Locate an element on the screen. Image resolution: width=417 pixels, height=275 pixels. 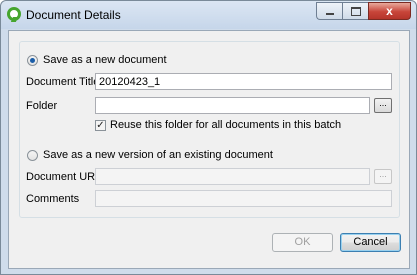
ok-button: OK is located at coordinates (302, 242).